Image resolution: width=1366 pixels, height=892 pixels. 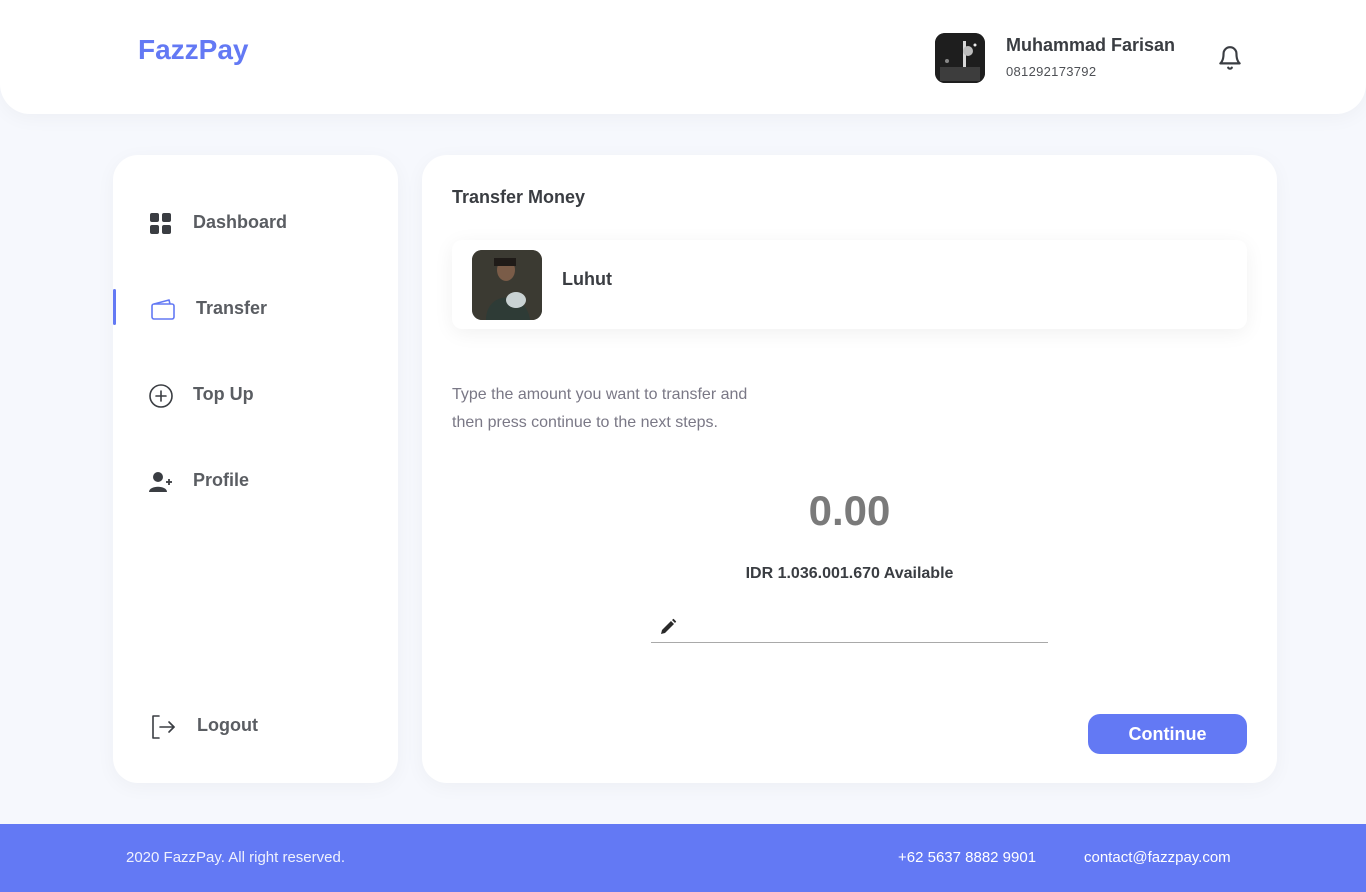 I want to click on grid-icon, so click(x=161, y=224).